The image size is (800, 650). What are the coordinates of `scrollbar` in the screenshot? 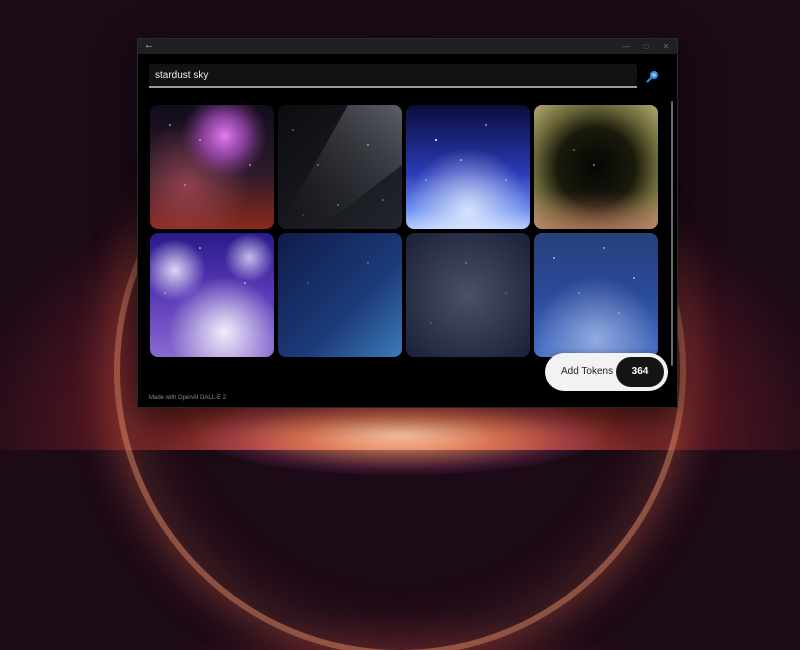 It's located at (672, 233).